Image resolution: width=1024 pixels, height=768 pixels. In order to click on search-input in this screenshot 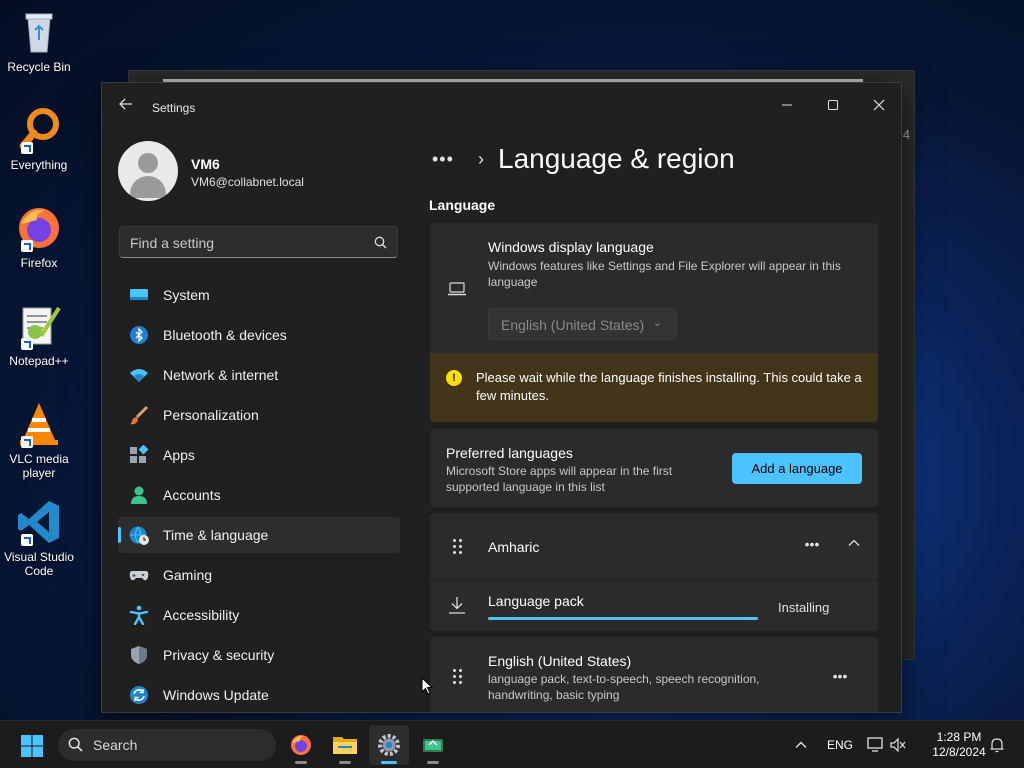, I will do `click(247, 243)`.